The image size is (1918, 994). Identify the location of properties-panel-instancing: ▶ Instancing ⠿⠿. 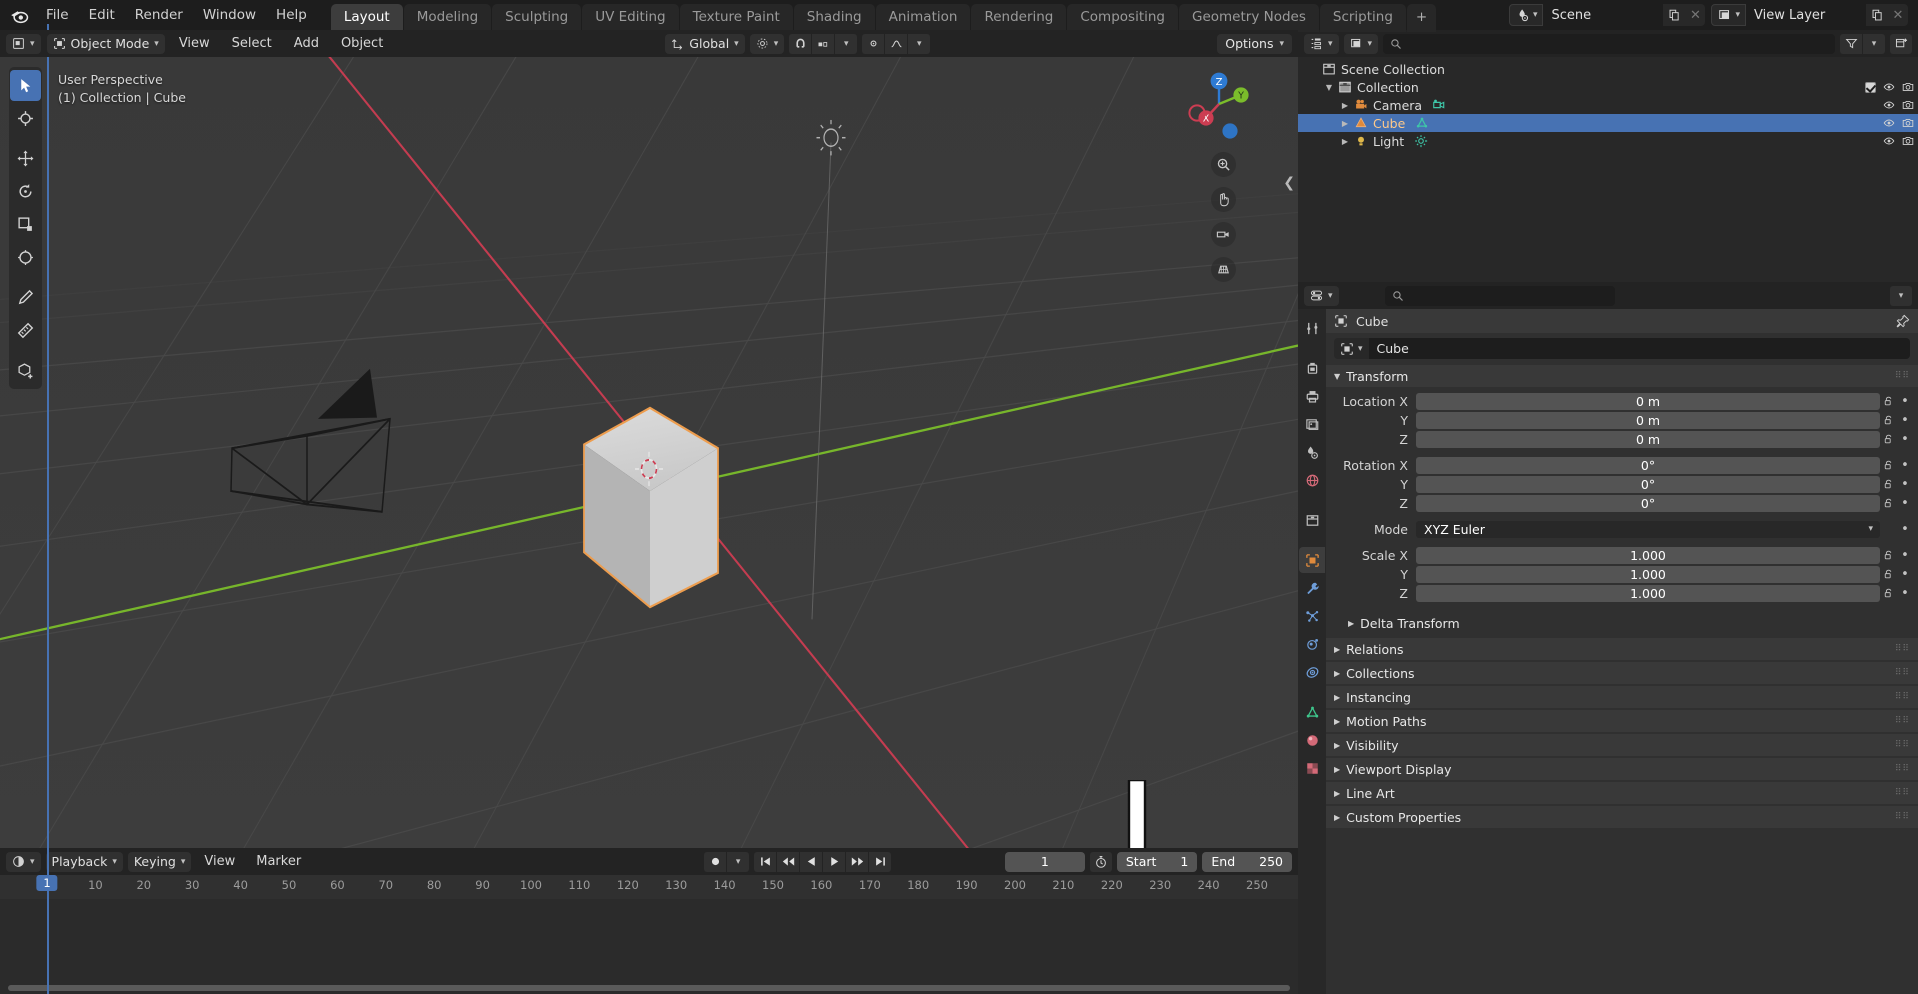
(1622, 697).